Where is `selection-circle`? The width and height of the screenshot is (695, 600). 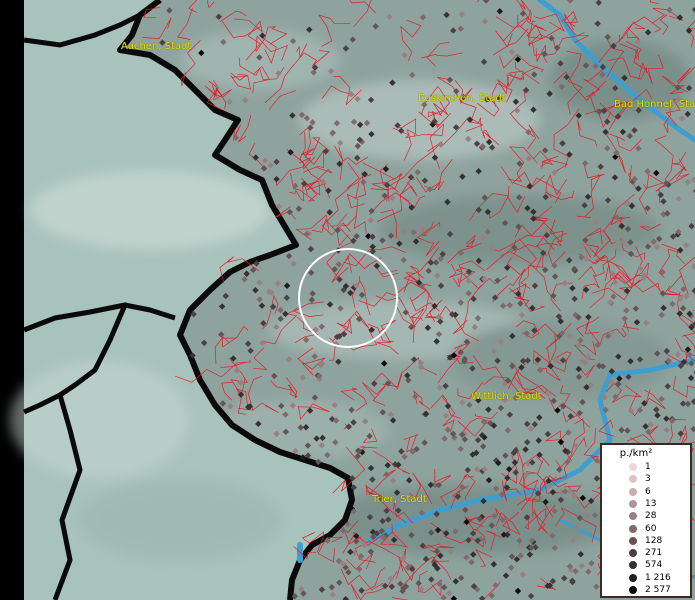 selection-circle is located at coordinates (348, 298).